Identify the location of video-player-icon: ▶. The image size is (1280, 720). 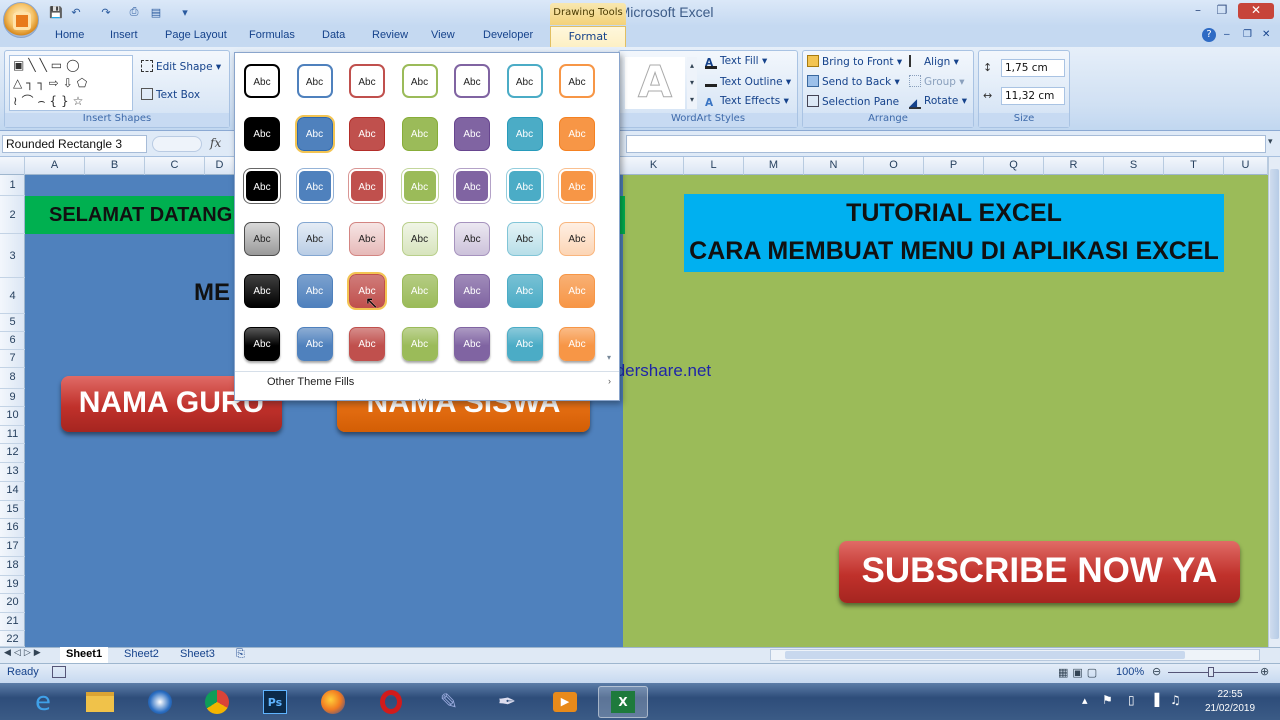
(565, 702).